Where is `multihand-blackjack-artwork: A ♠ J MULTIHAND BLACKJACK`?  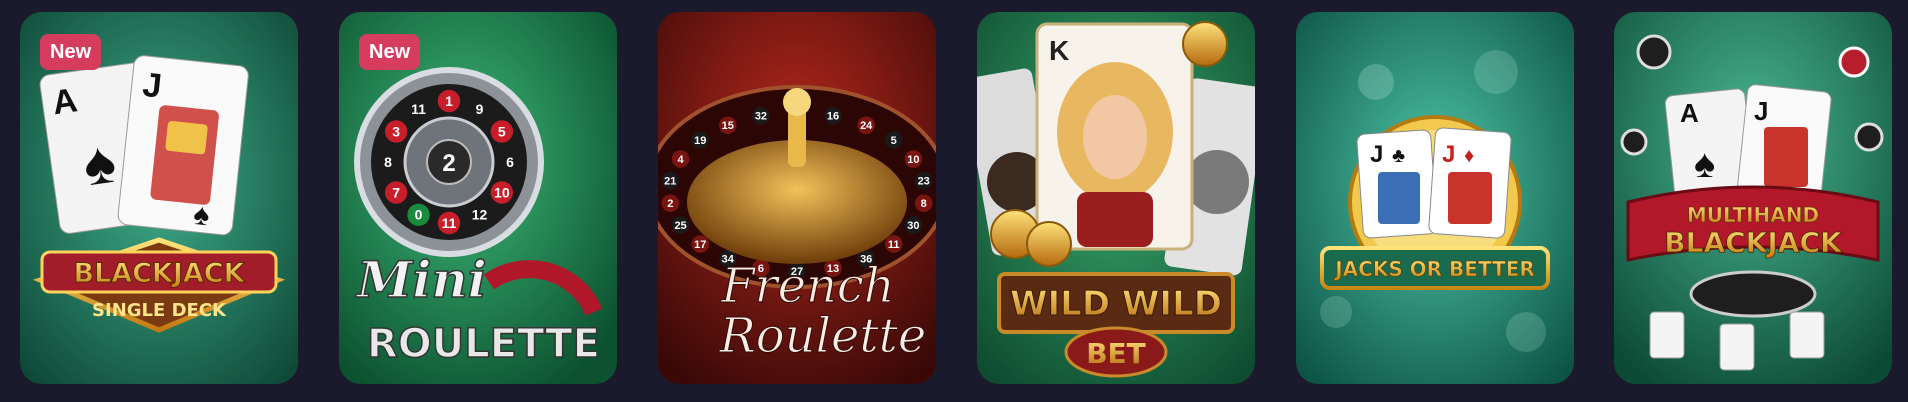
multihand-blackjack-artwork: A ♠ J MULTIHAND BLACKJACK is located at coordinates (1753, 198).